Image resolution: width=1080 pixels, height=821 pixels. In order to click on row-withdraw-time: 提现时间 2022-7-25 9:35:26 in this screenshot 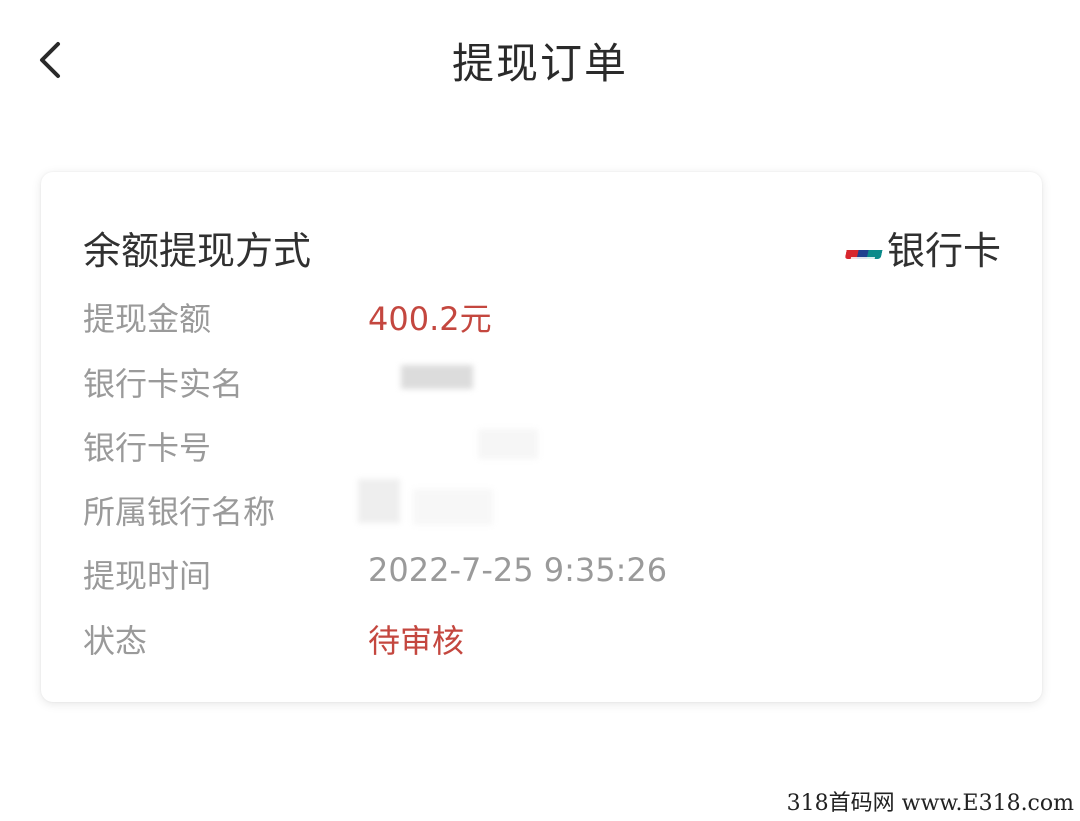, I will do `click(542, 573)`.